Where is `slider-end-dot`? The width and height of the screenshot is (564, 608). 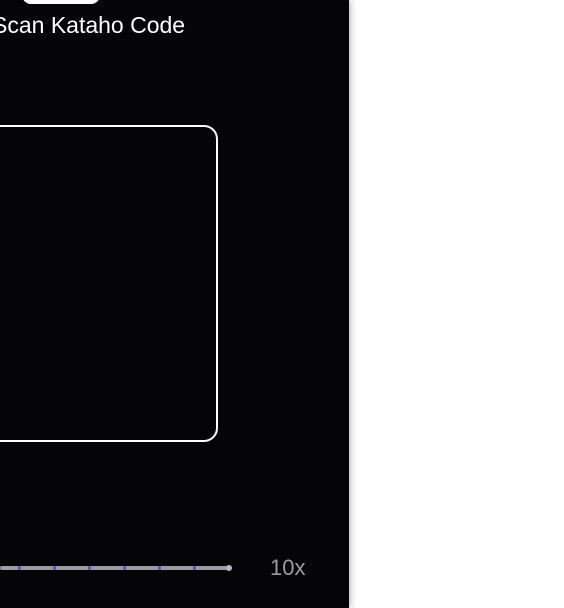 slider-end-dot is located at coordinates (229, 568).